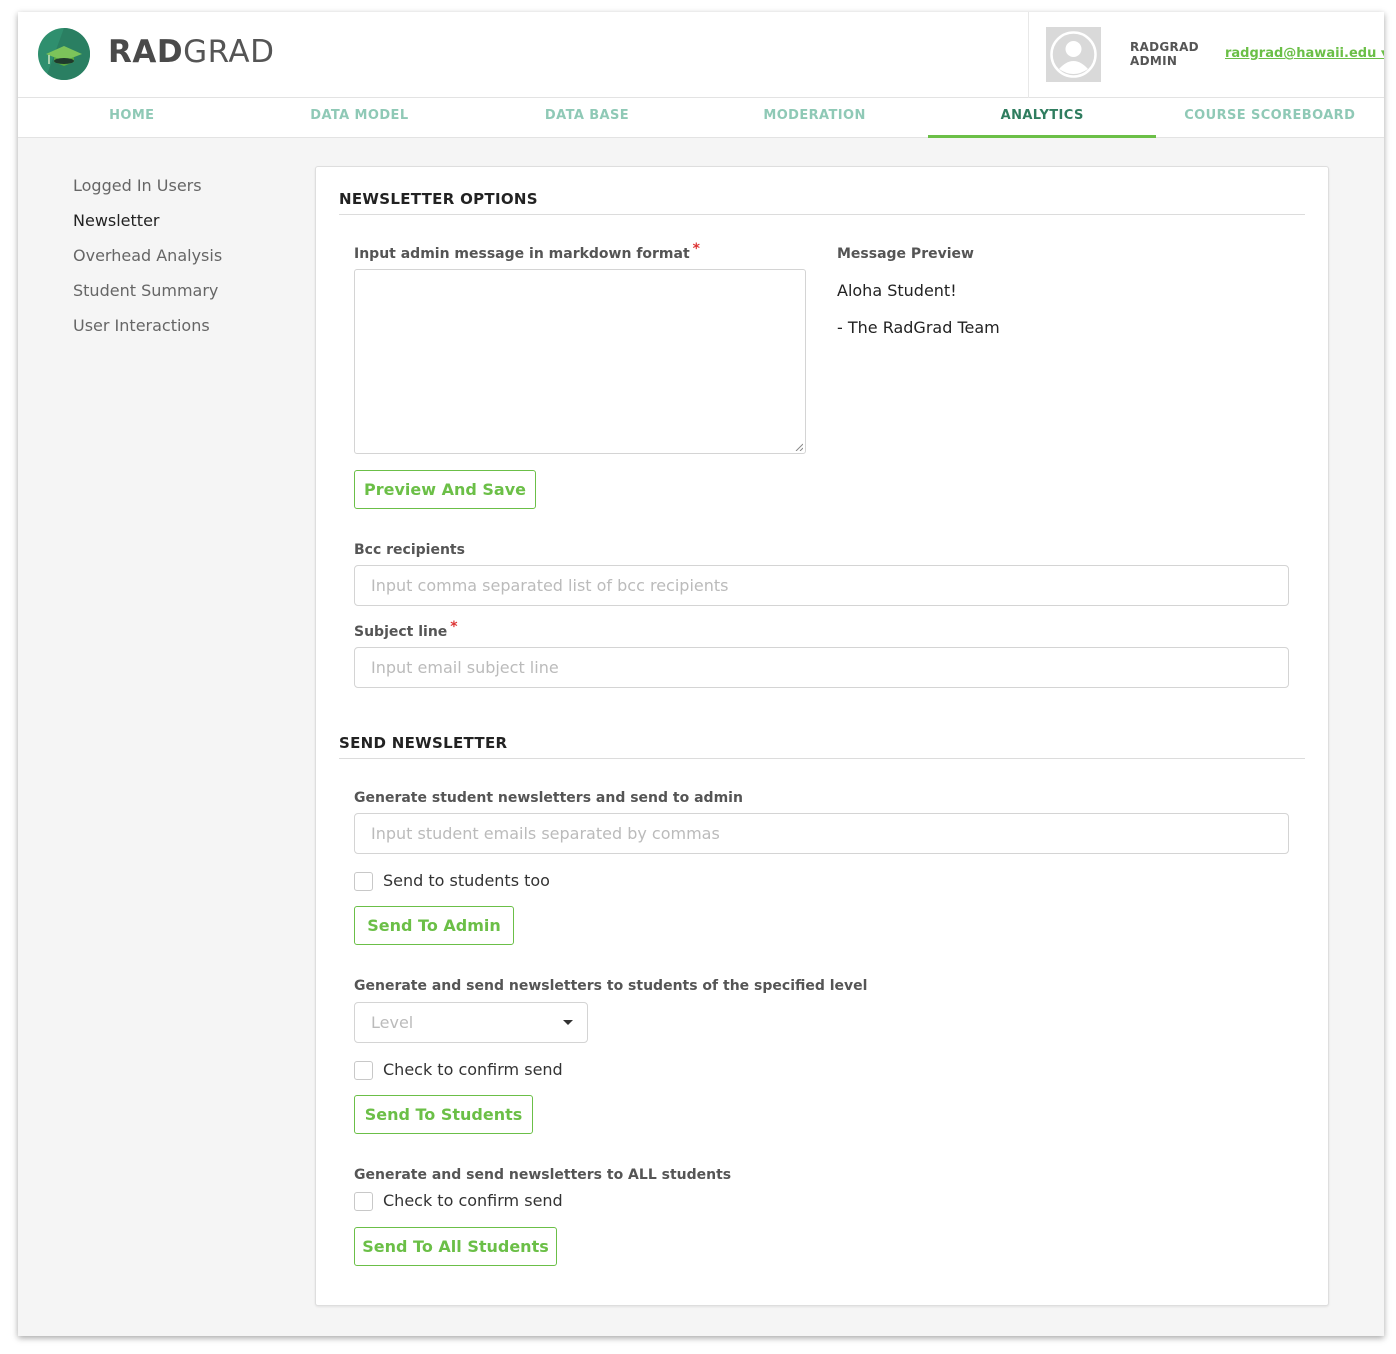 This screenshot has height=1354, width=1396. I want to click on level-select: Level, so click(471, 1022).